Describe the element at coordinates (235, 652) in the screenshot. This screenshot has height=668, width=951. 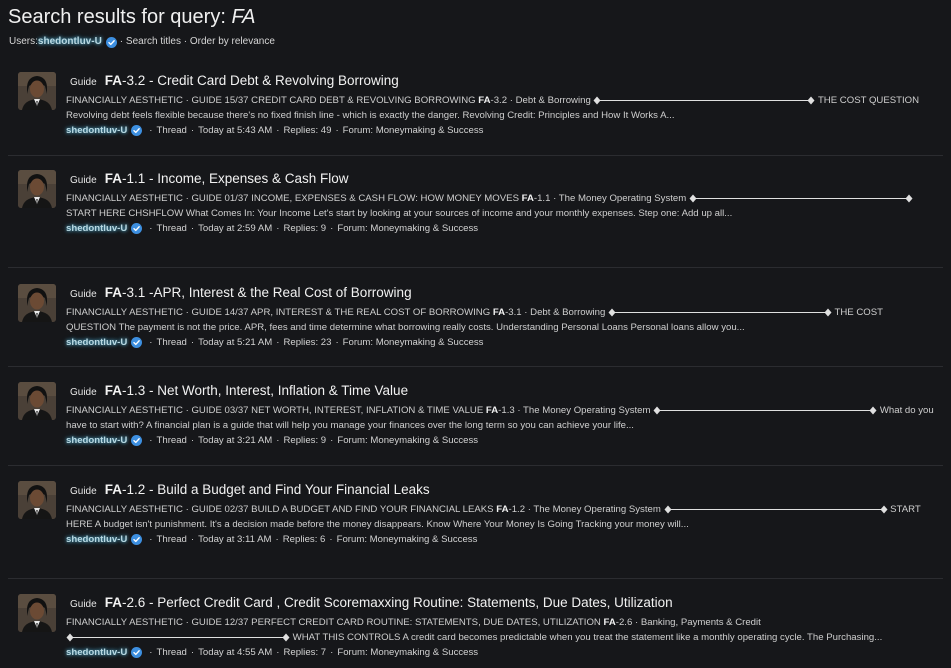
I see `result-time: Today at 4:55 AM` at that location.